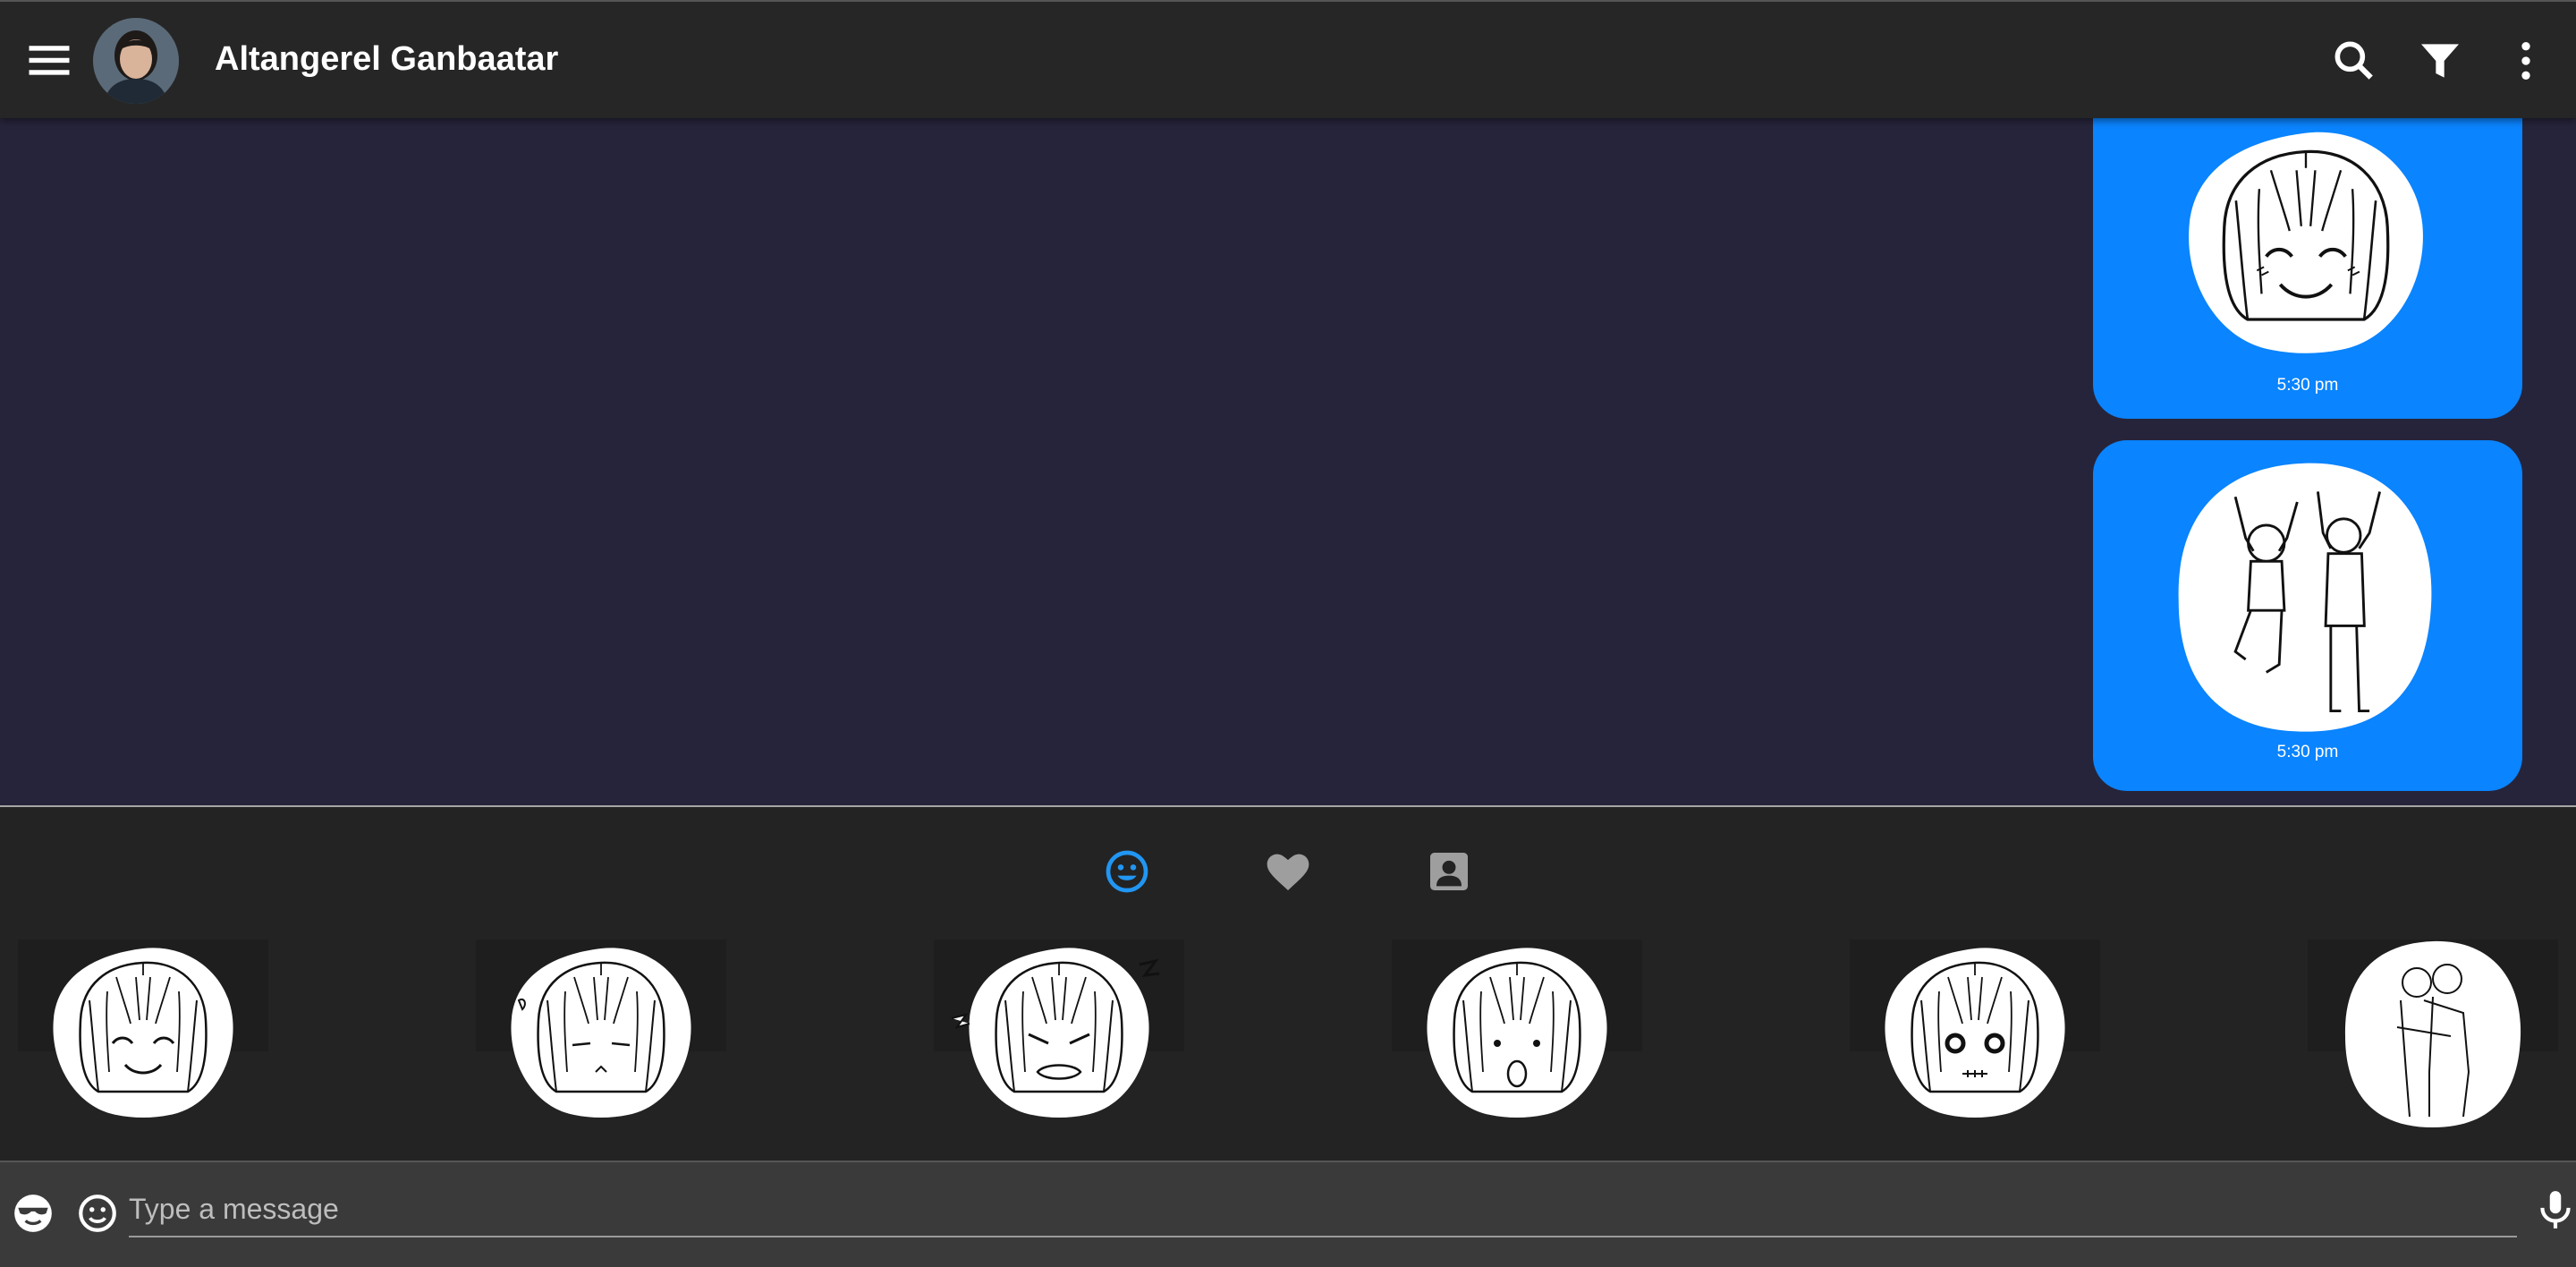 This screenshot has width=2576, height=1267. I want to click on app-bar: Altangerel Ganbaatar, so click(1288, 59).